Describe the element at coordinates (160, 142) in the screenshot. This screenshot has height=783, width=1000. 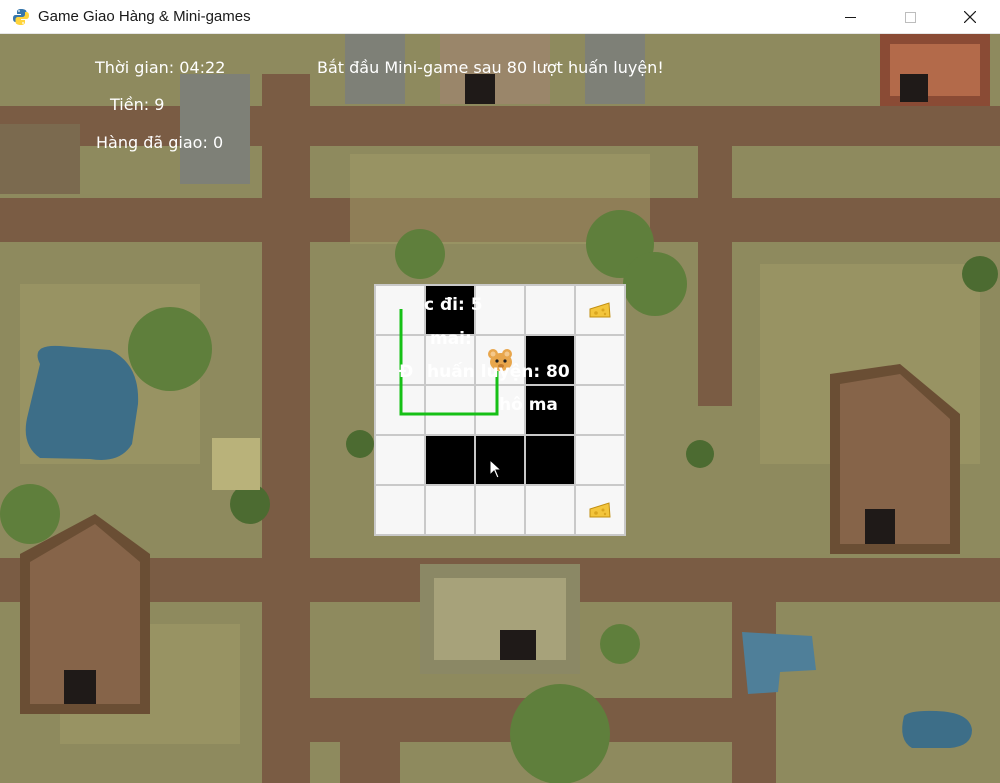
I see `delivered-label: Hàng đã giao: 0` at that location.